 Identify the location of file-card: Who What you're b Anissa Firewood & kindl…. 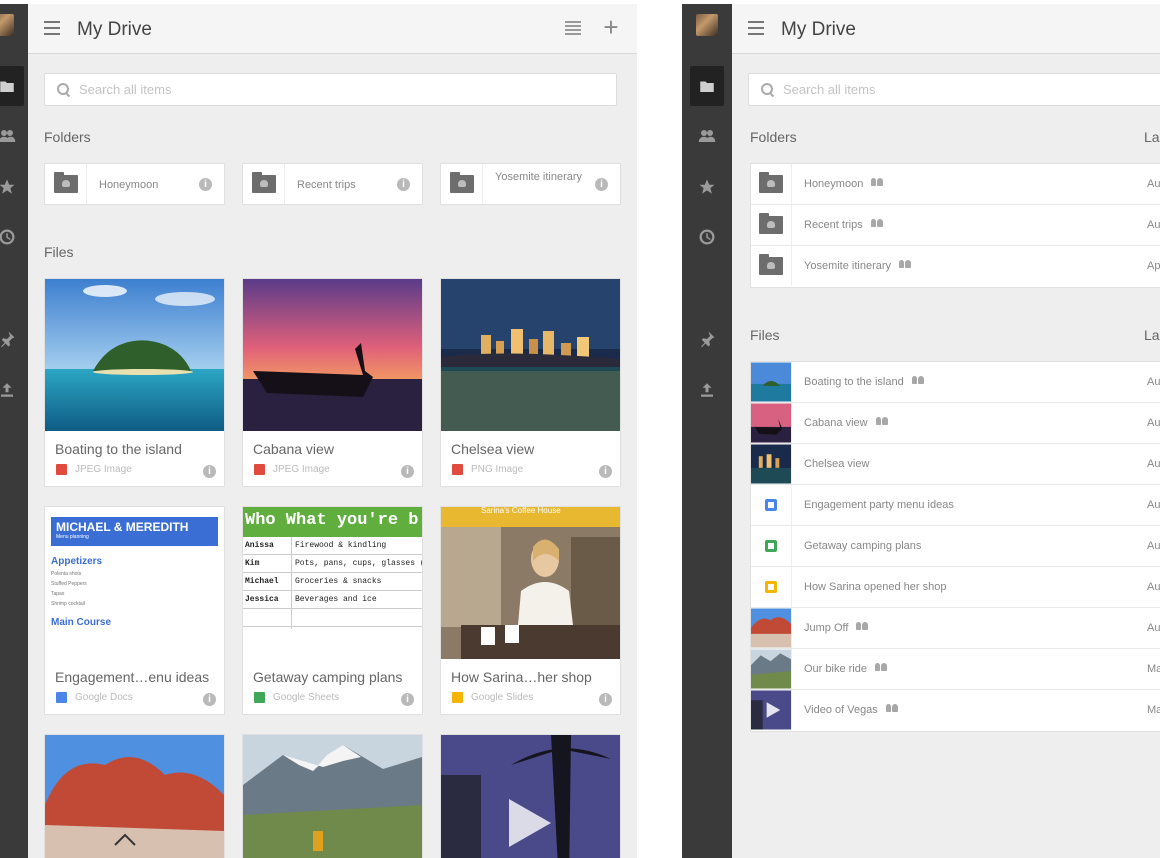
(332, 610).